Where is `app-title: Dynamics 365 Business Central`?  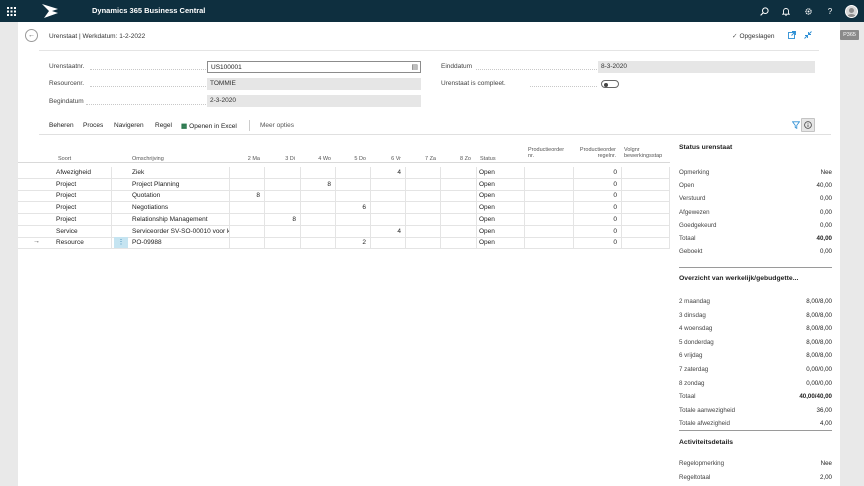 app-title: Dynamics 365 Business Central is located at coordinates (148, 10).